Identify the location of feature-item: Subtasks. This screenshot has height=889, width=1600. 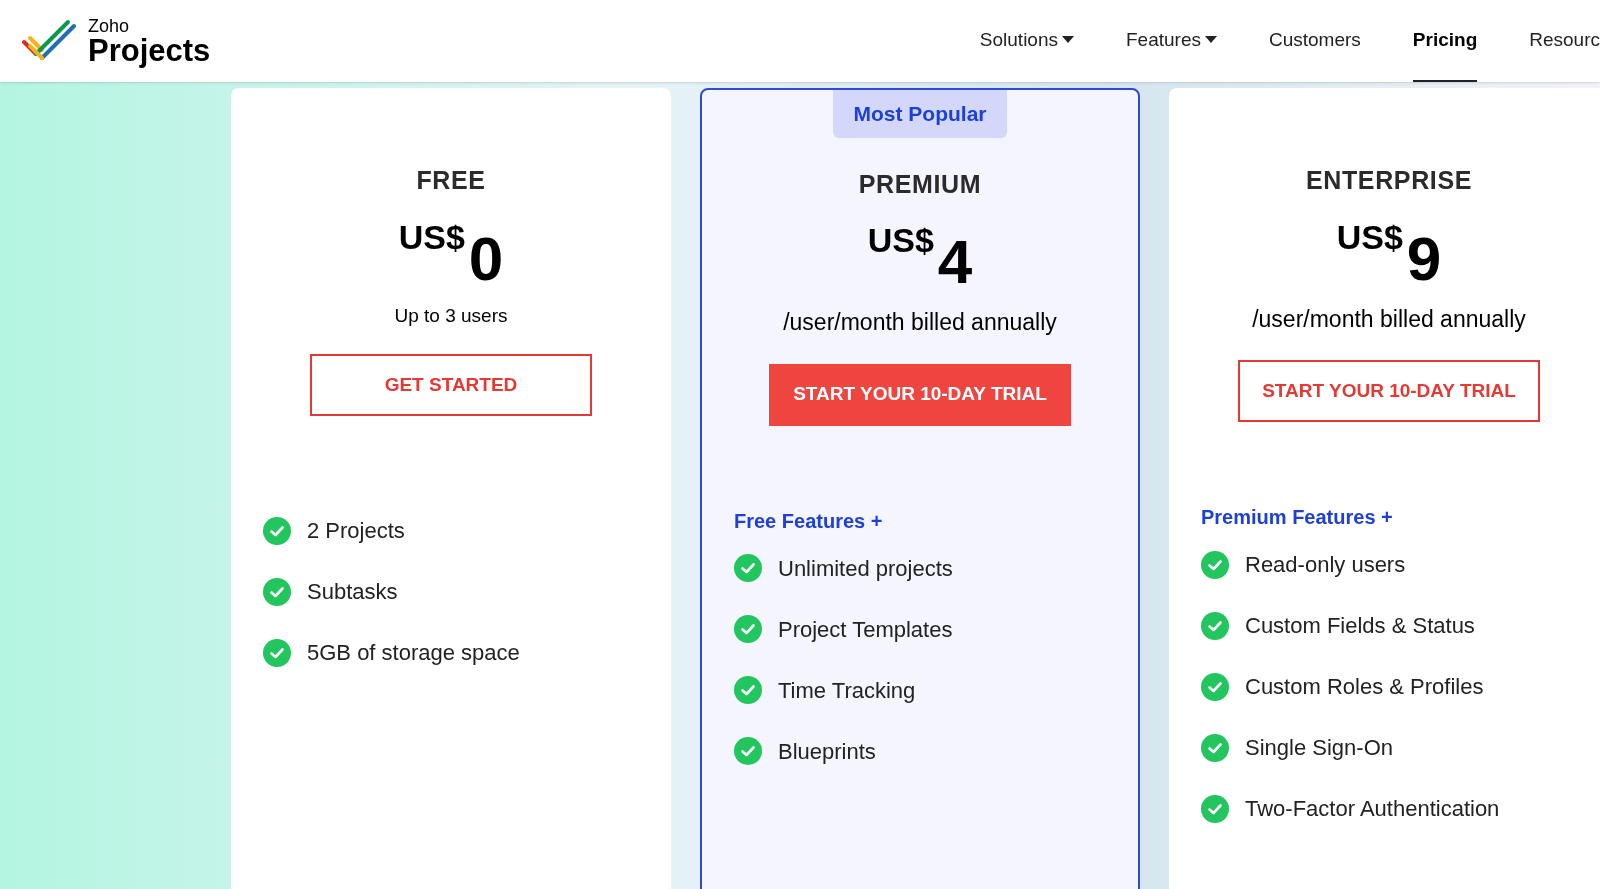
(352, 592).